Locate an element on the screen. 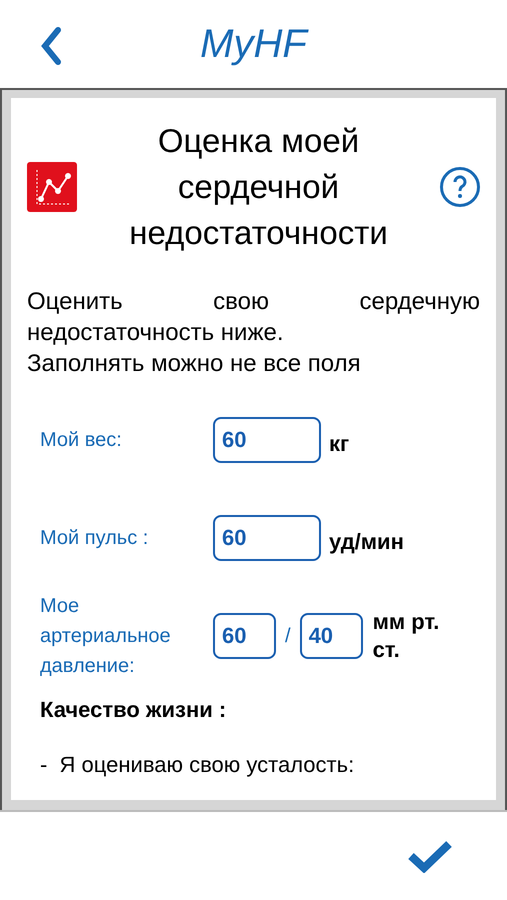 The height and width of the screenshot is (900, 507). chart-icon is located at coordinates (52, 187).